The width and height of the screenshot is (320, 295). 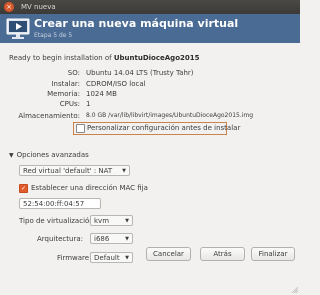 I want to click on customize-checkbox, so click(x=80, y=128).